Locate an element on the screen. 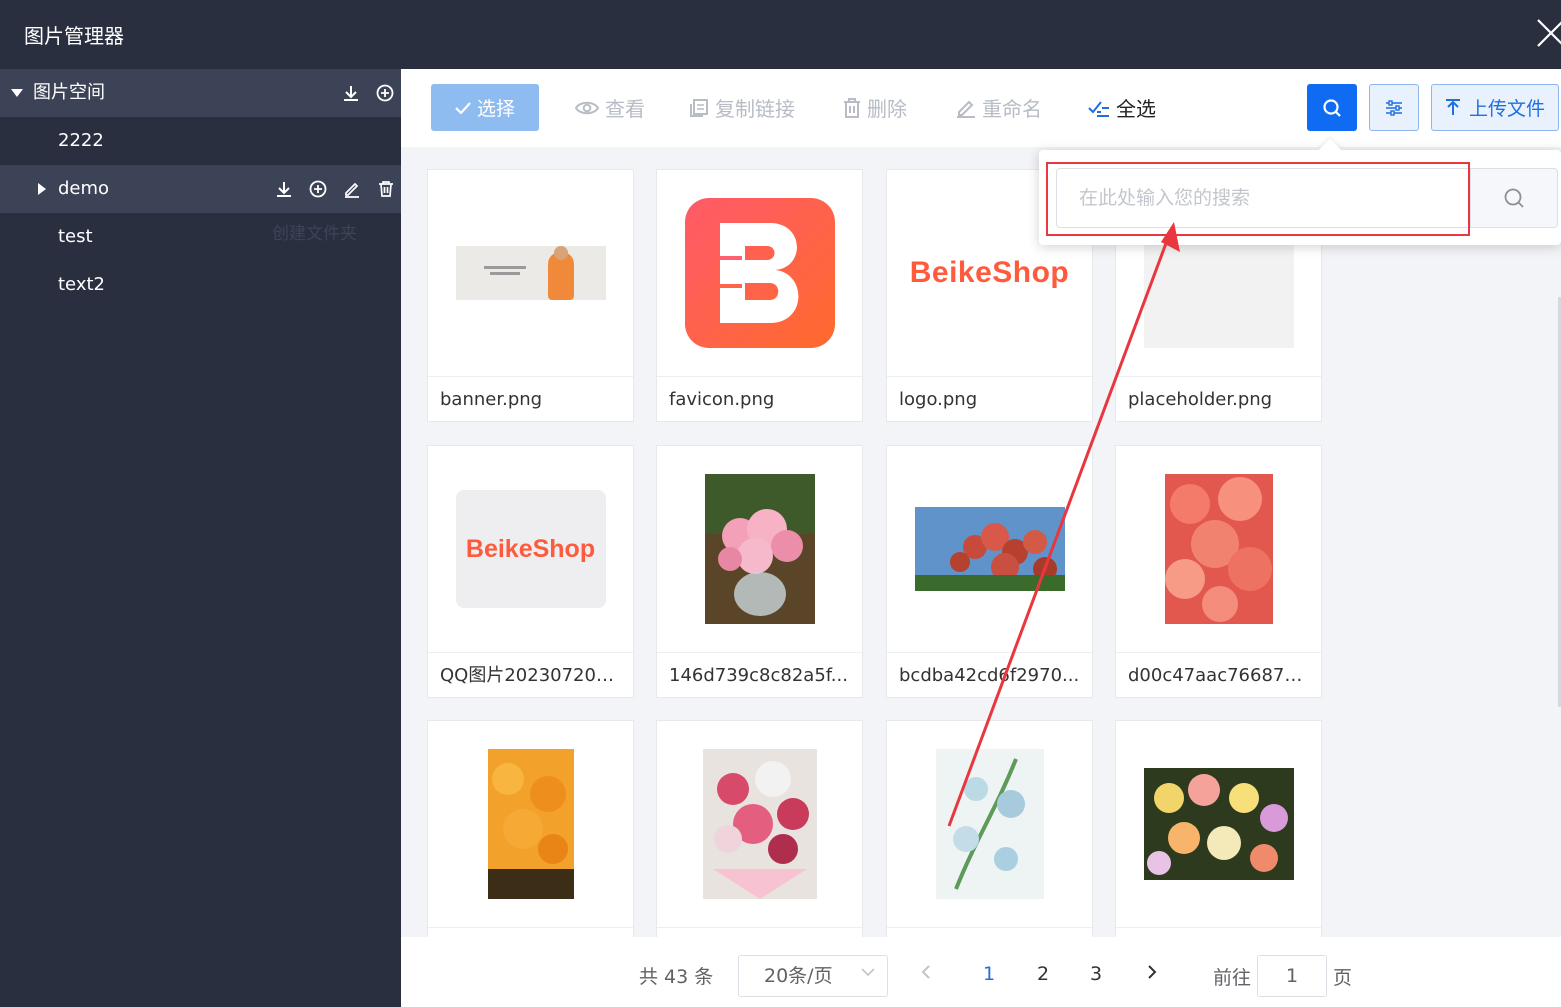 The image size is (1561, 1007). flower-photo-thumbnail is located at coordinates (759, 549).